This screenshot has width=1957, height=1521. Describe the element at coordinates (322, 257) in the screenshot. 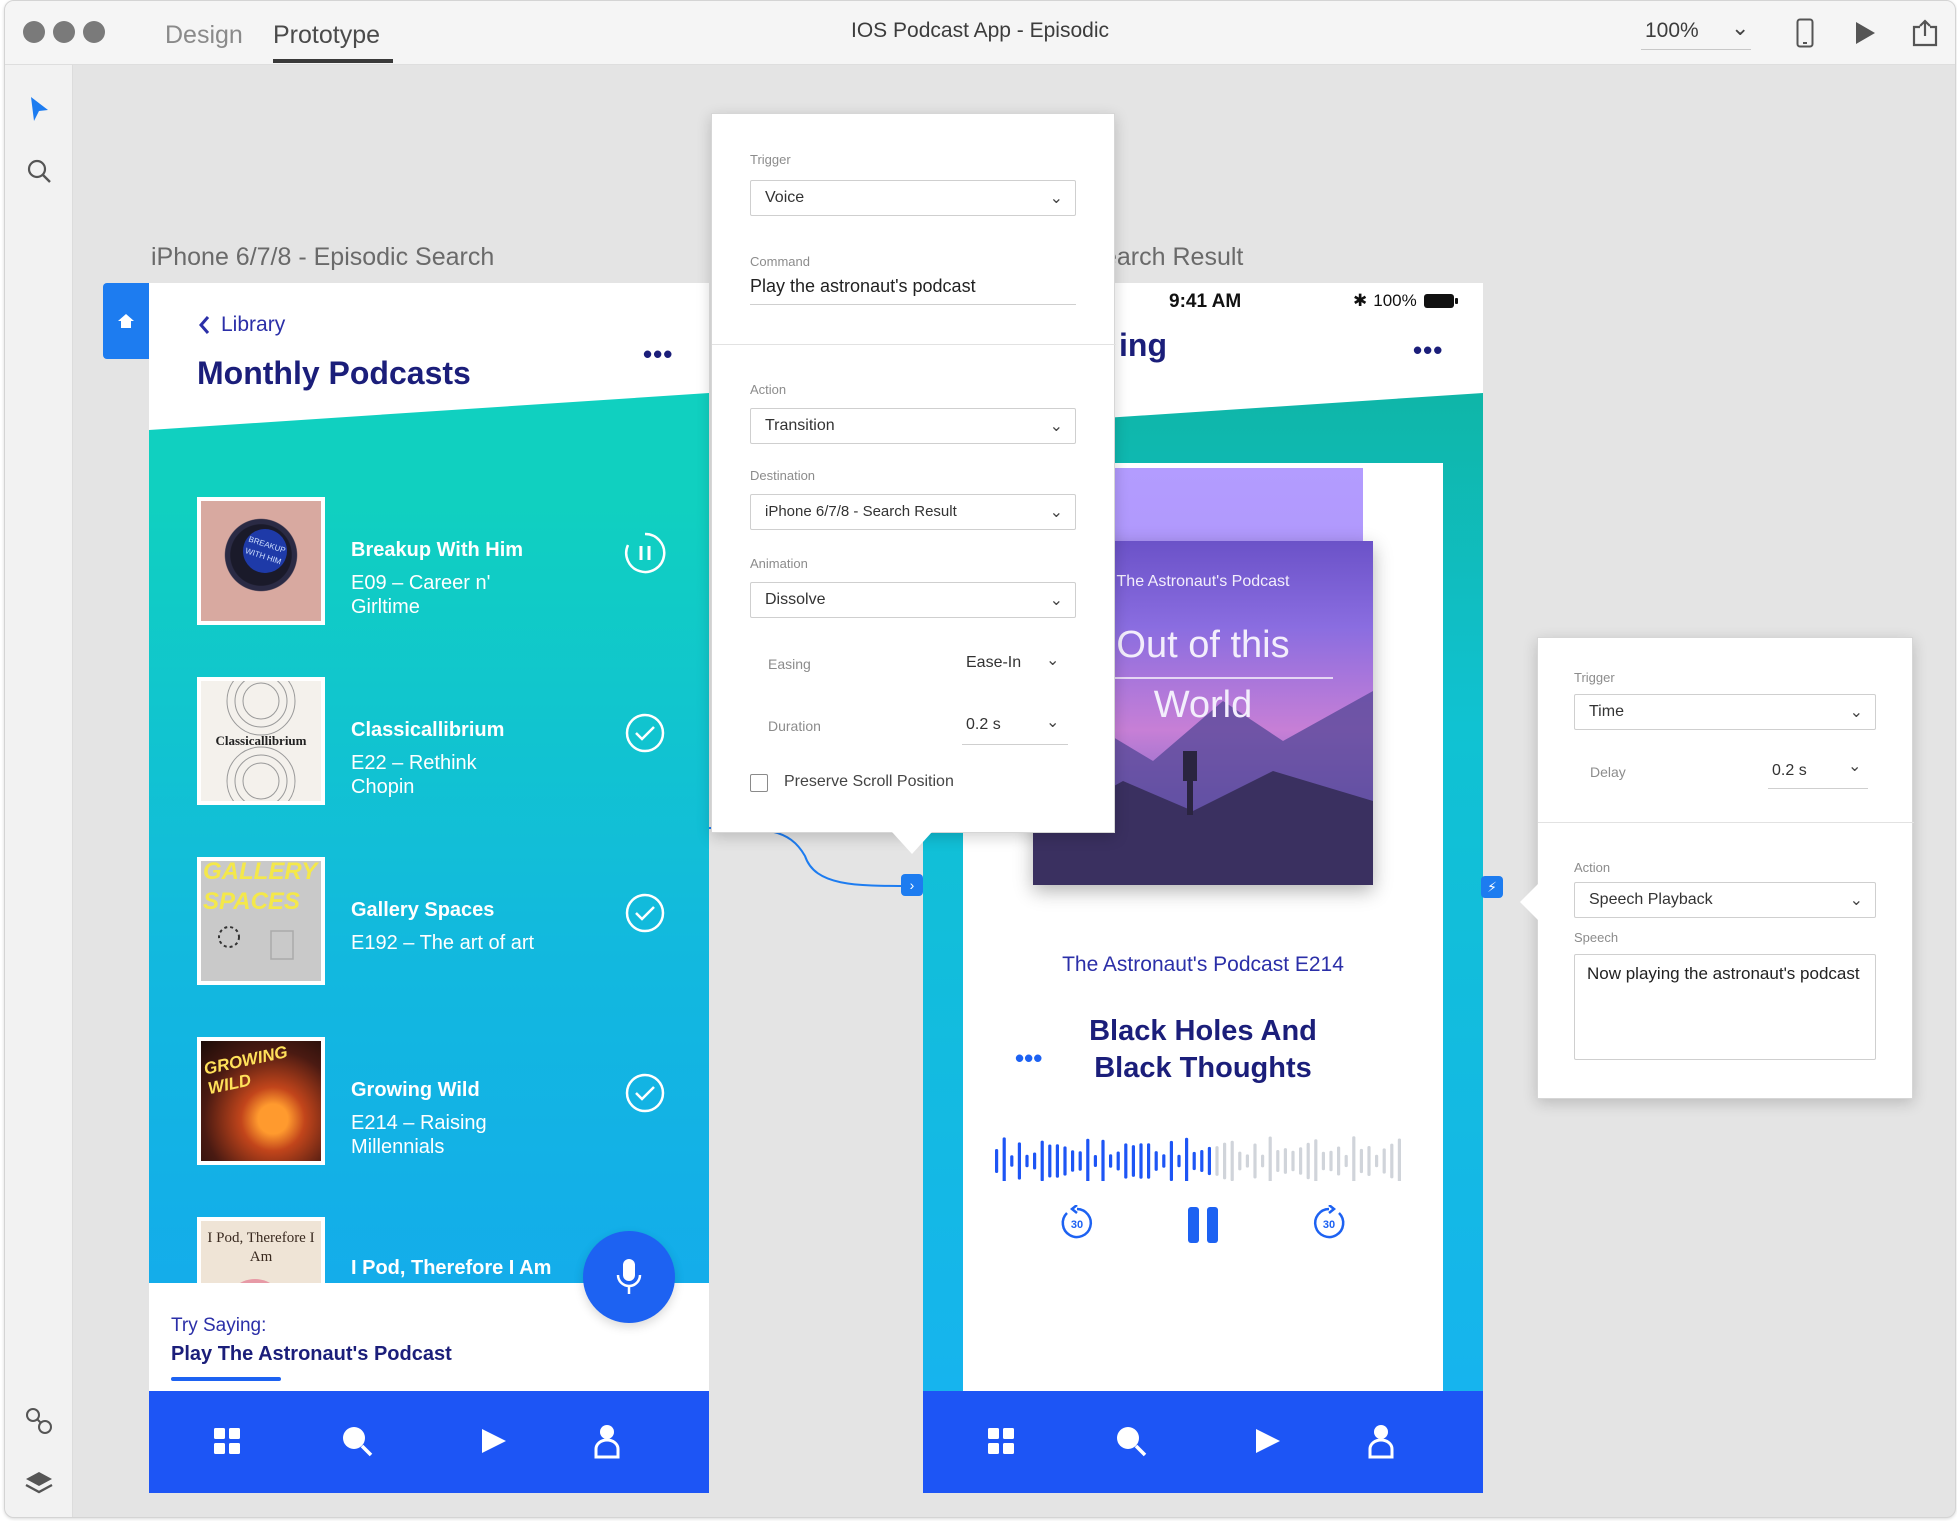

I see `artboard-label-search: iPhone 6/7/8 - Episodic Search` at that location.